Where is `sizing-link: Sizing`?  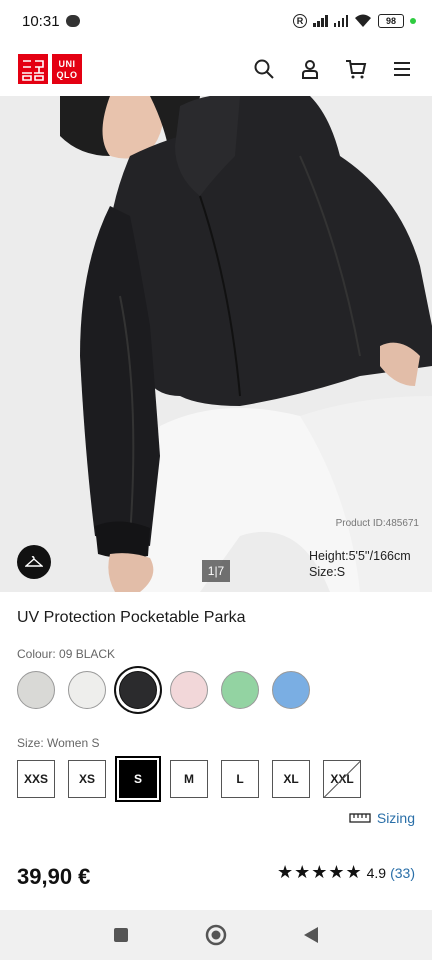
sizing-link: Sizing is located at coordinates (382, 818).